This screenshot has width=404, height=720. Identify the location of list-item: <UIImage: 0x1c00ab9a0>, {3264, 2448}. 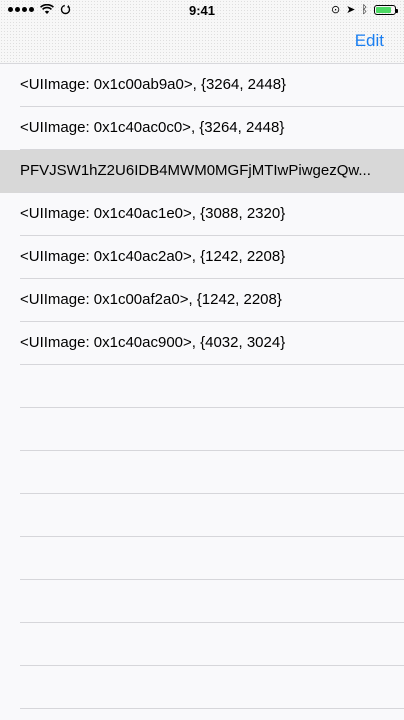
(202, 85).